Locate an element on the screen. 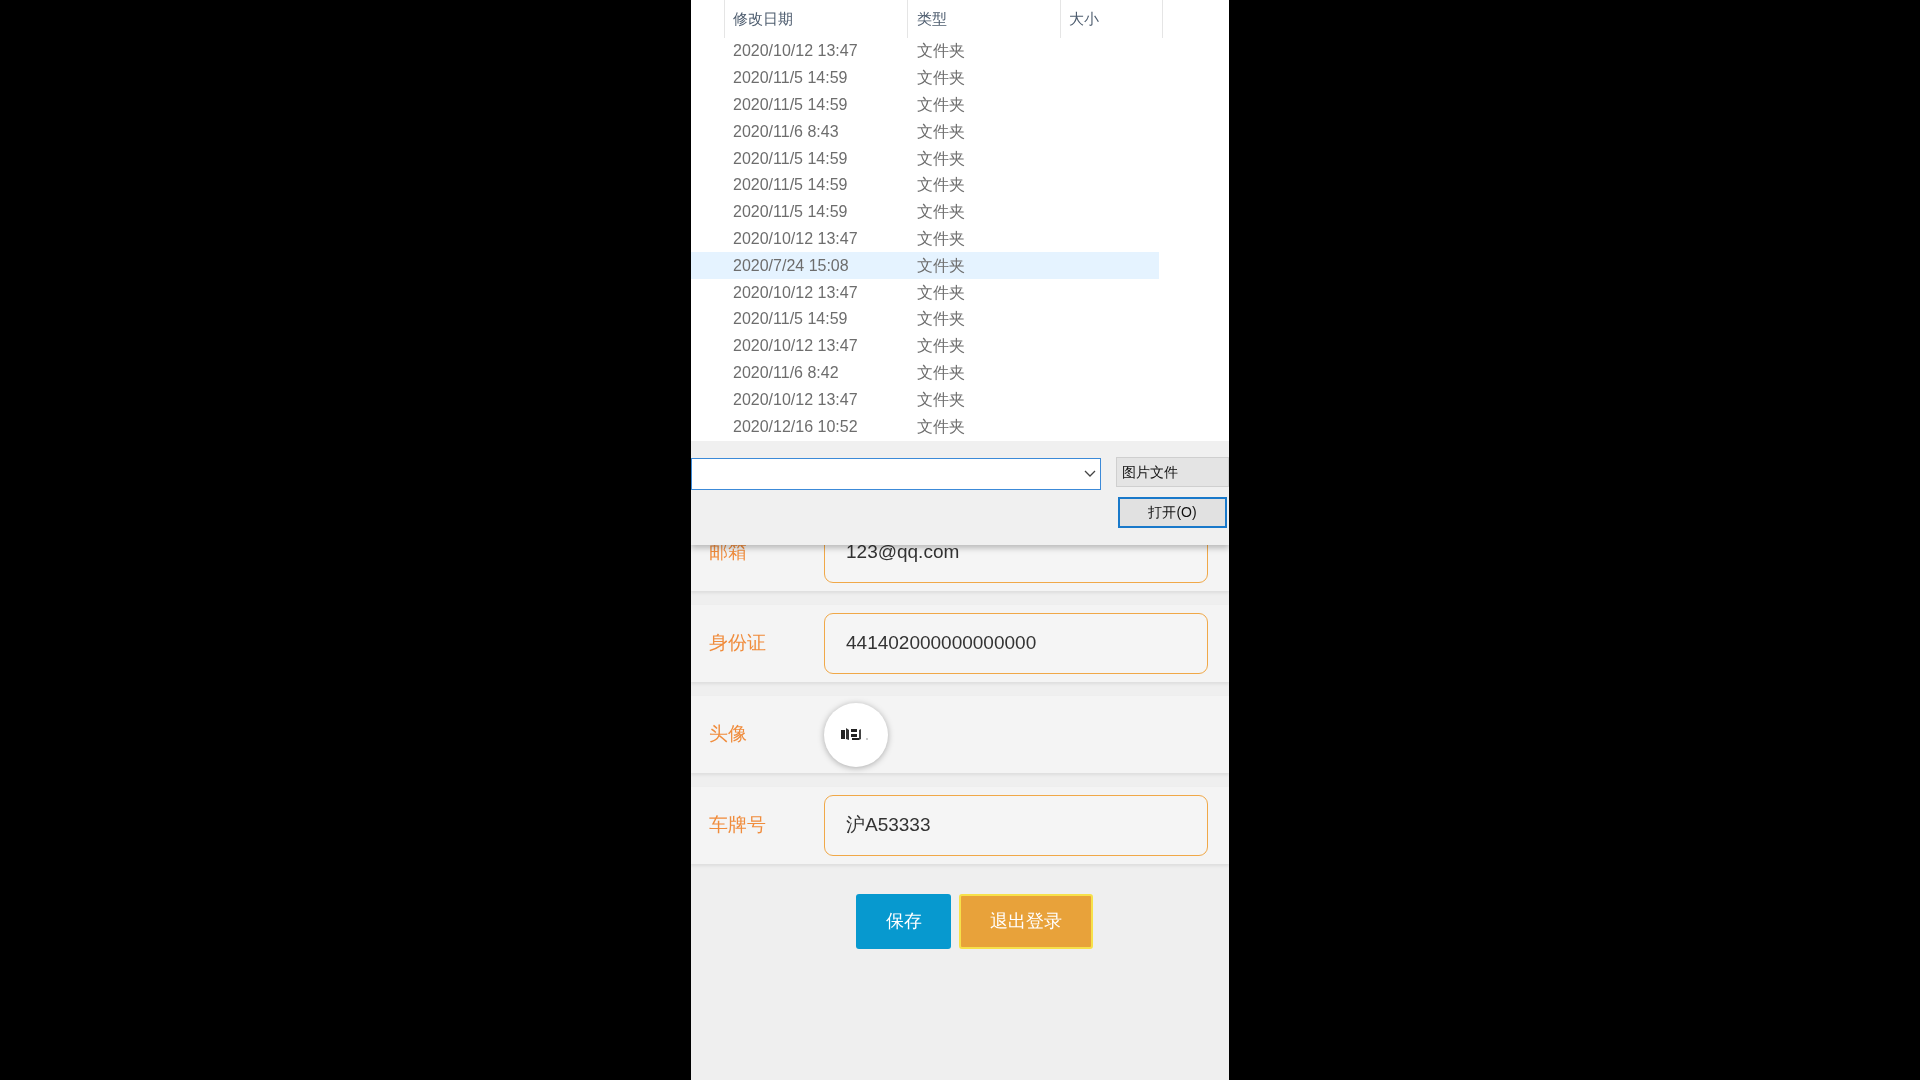  modified-date: 2020/11/6 8:42 is located at coordinates (786, 372).